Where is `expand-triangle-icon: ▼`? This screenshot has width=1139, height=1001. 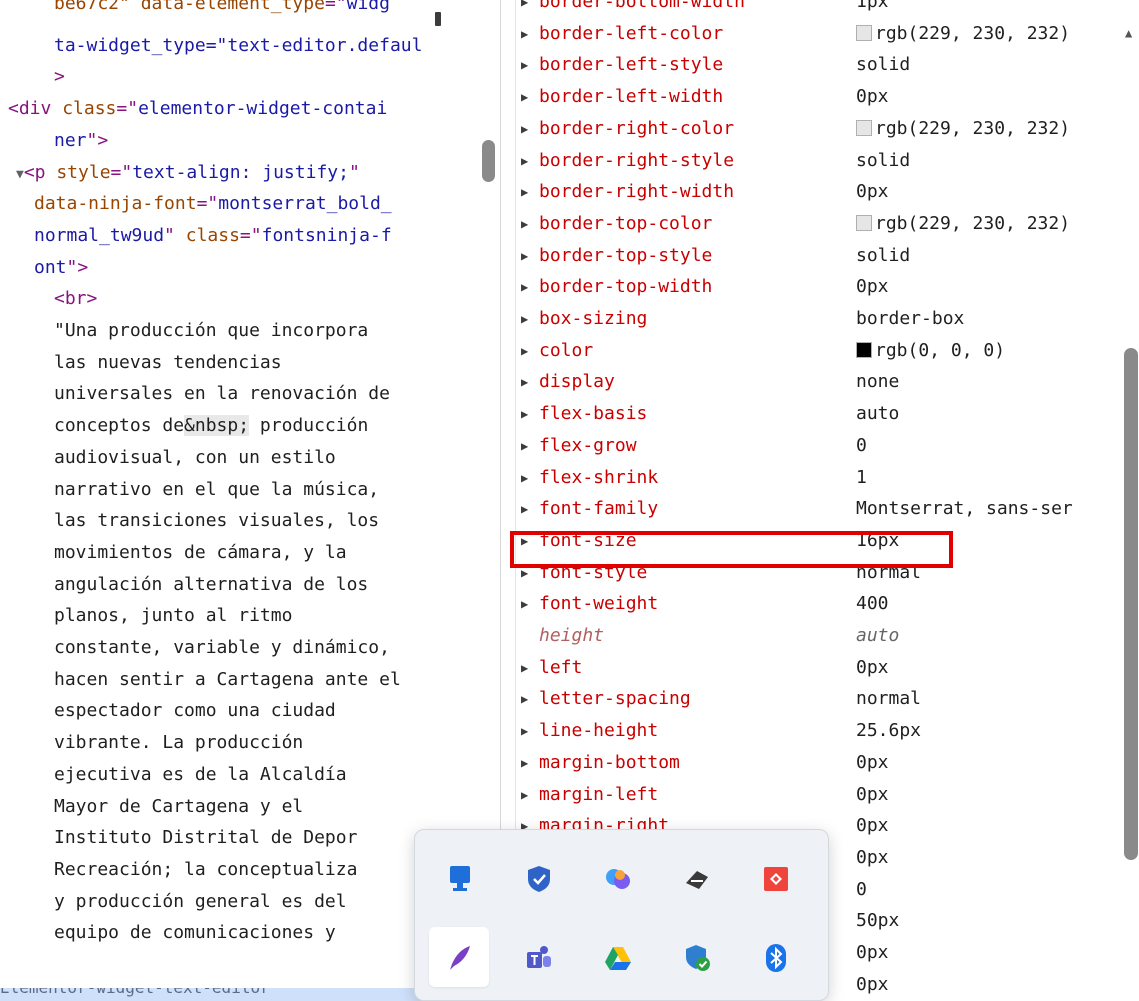 expand-triangle-icon: ▼ is located at coordinates (20, 174).